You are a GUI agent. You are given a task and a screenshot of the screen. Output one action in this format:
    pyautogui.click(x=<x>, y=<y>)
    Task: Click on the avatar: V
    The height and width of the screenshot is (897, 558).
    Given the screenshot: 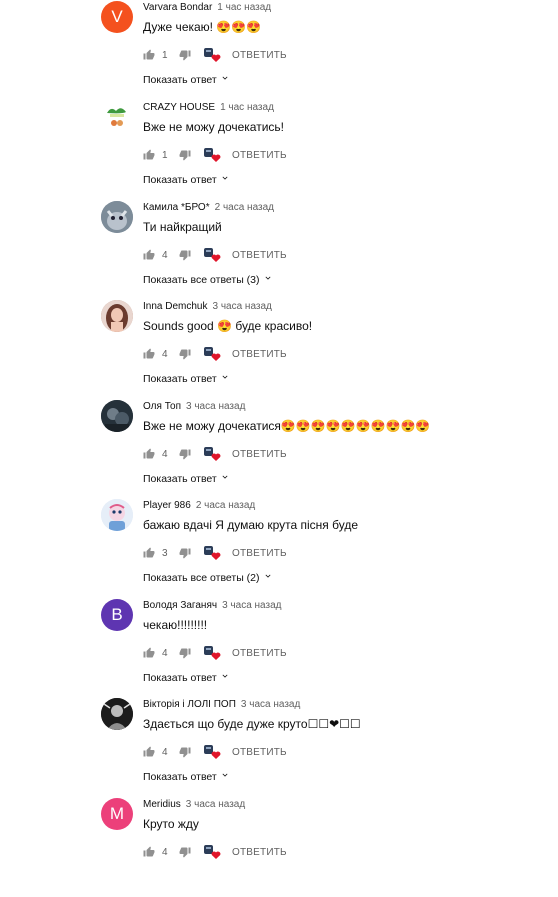 What is the action you would take?
    pyautogui.click(x=117, y=17)
    